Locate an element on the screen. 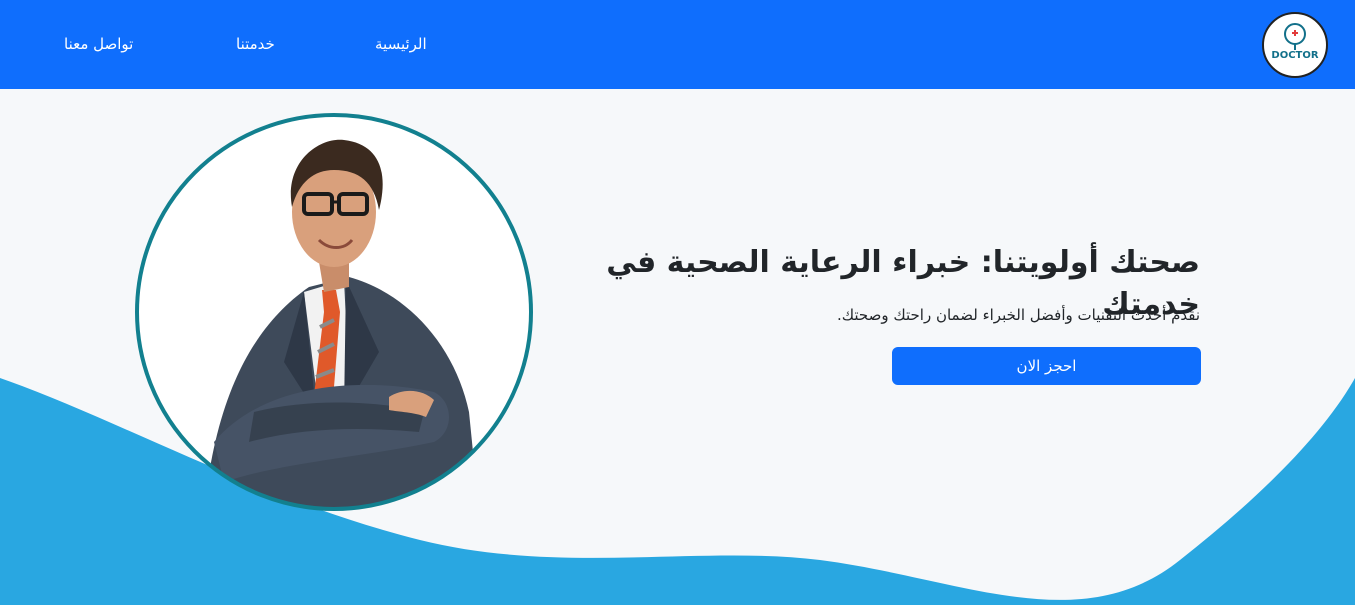  logo-text: DOCTOR is located at coordinates (1295, 55).